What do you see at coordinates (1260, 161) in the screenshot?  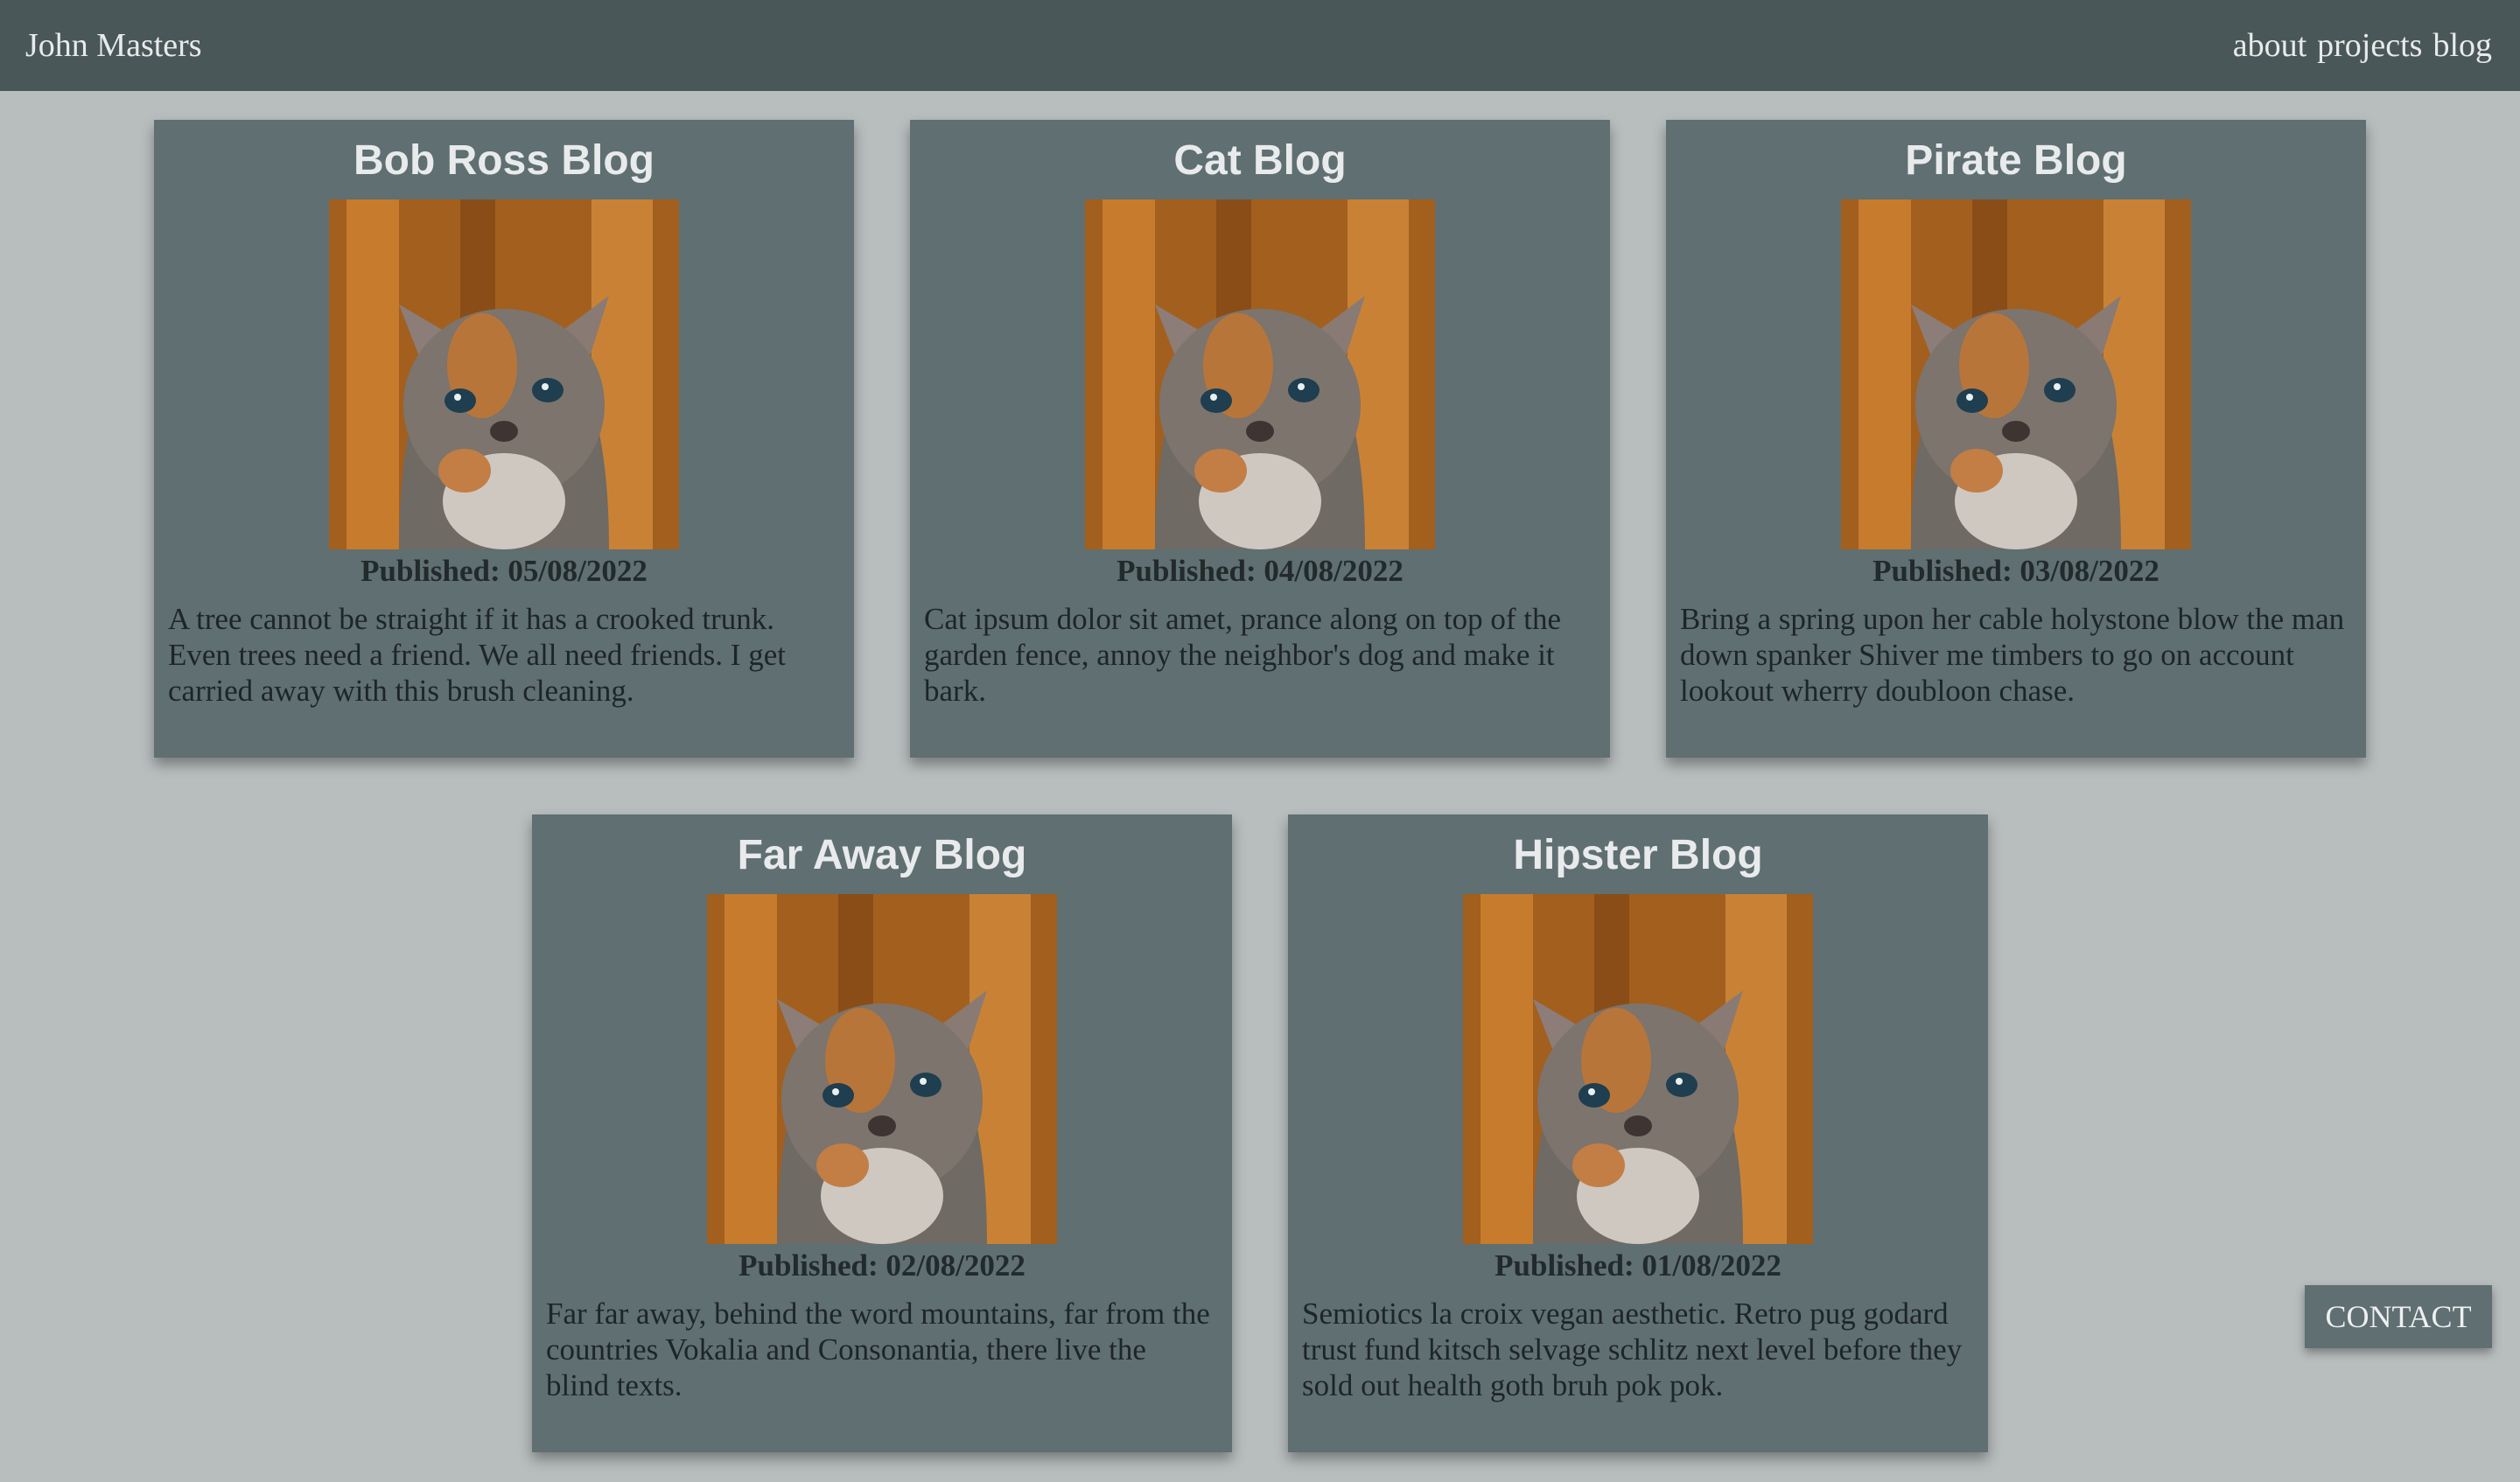 I see `blog-card-title: Cat Blog` at bounding box center [1260, 161].